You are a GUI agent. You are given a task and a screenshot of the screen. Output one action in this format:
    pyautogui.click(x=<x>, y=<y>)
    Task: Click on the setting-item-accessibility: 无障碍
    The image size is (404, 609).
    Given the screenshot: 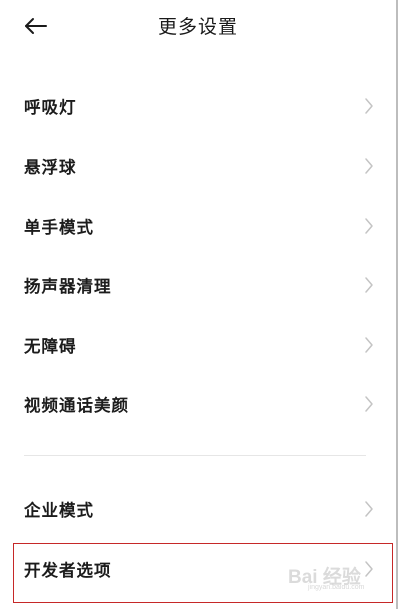 What is the action you would take?
    pyautogui.click(x=199, y=345)
    